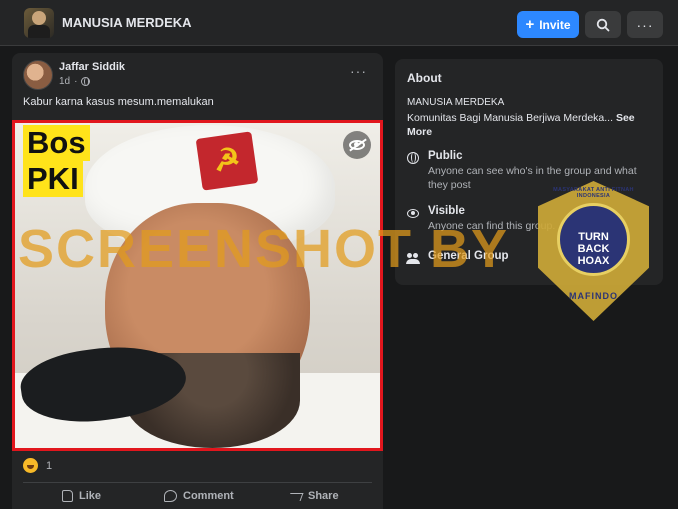  What do you see at coordinates (593, 296) in the screenshot?
I see `seal-bottom-text: MAFINDO` at bounding box center [593, 296].